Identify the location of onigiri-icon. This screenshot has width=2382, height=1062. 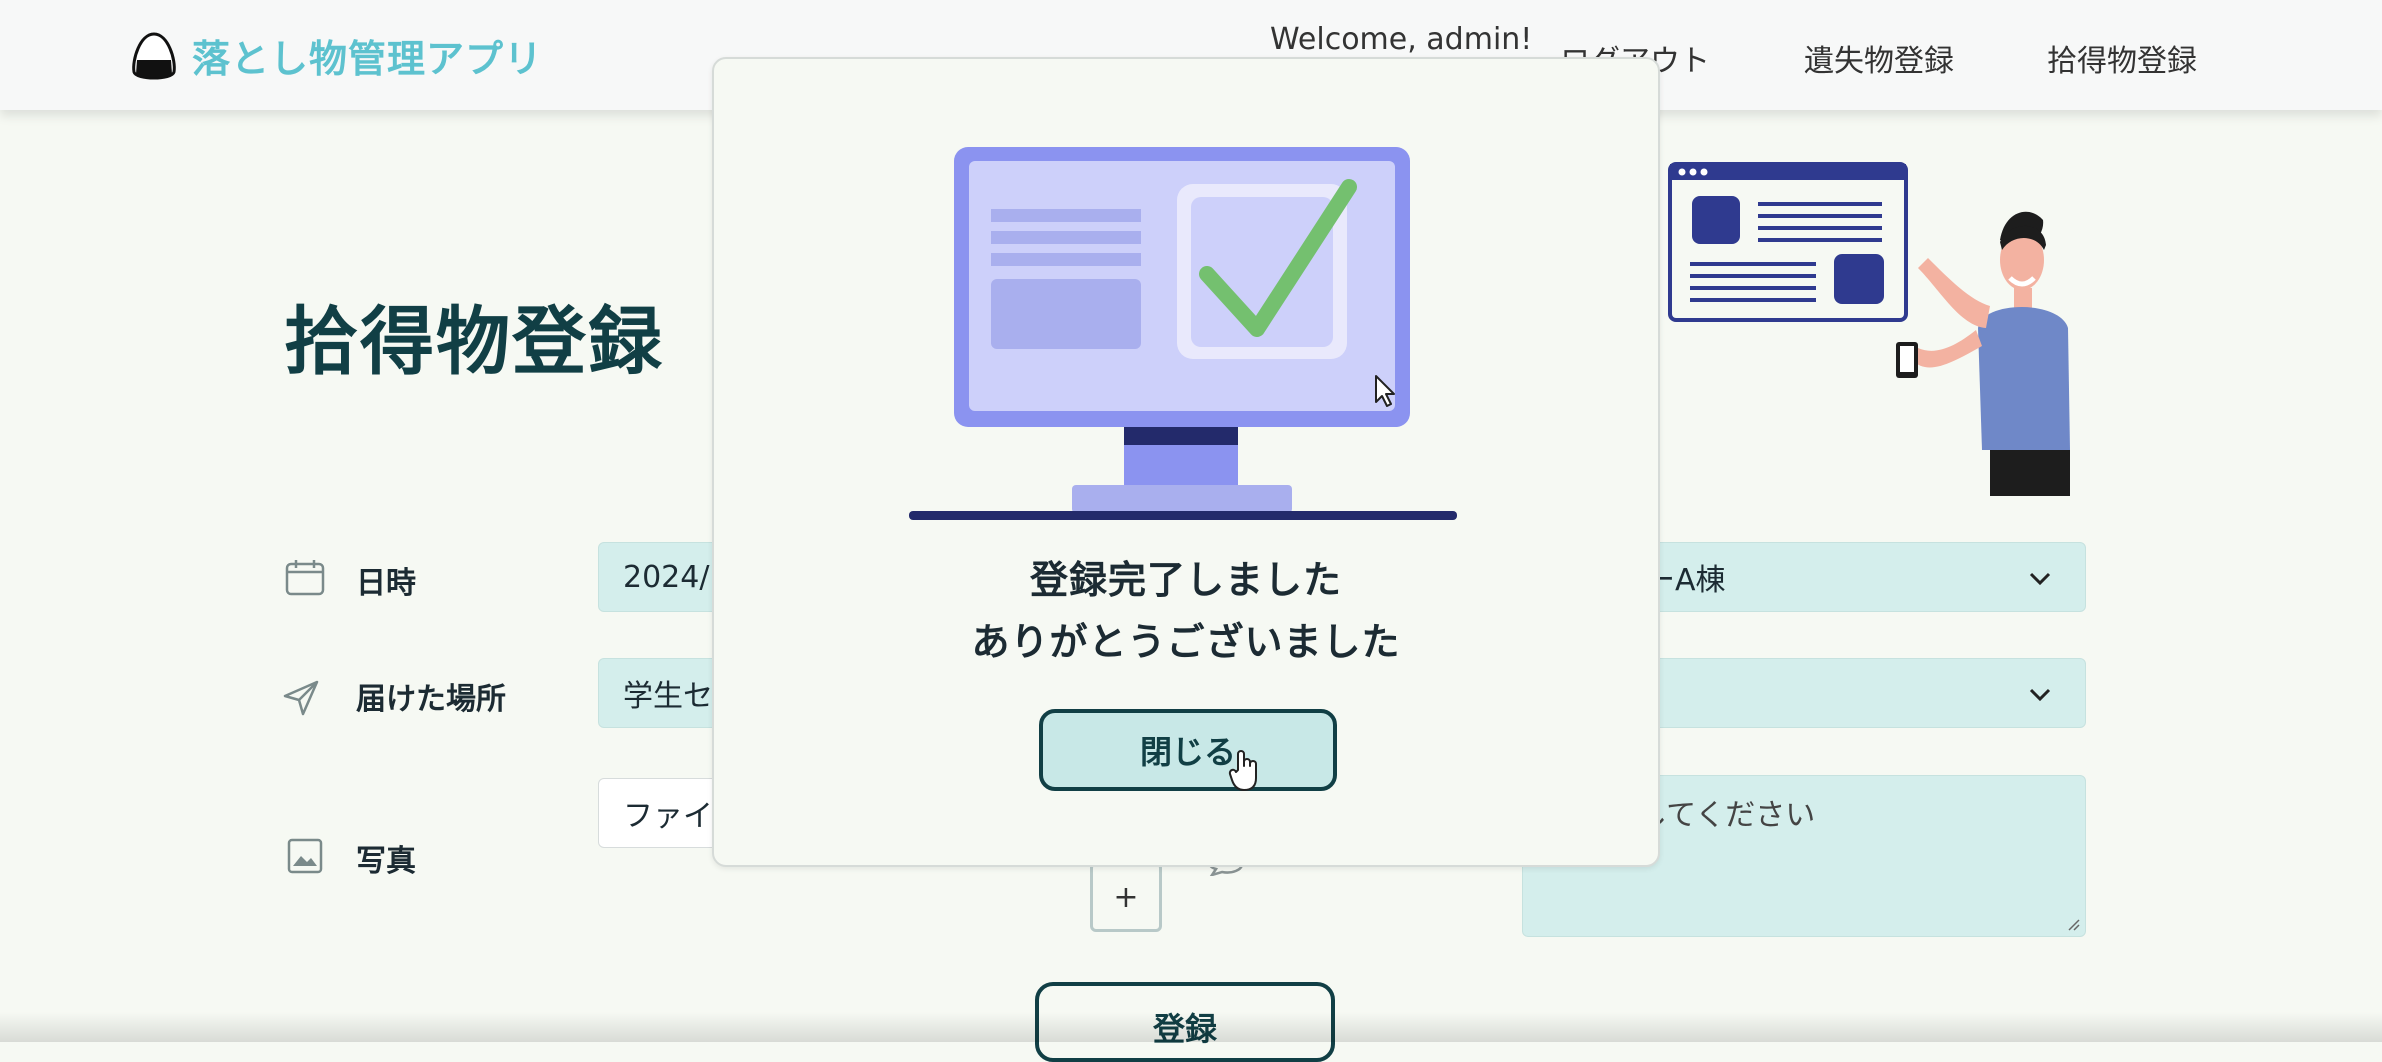
(154, 55).